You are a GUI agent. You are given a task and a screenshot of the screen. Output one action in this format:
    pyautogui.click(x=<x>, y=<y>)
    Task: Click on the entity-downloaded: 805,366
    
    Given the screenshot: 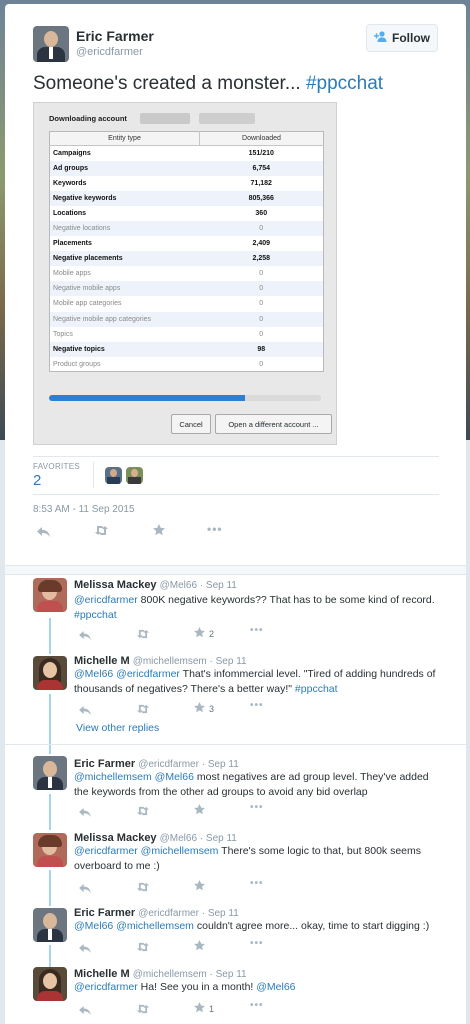 What is the action you would take?
    pyautogui.click(x=261, y=198)
    